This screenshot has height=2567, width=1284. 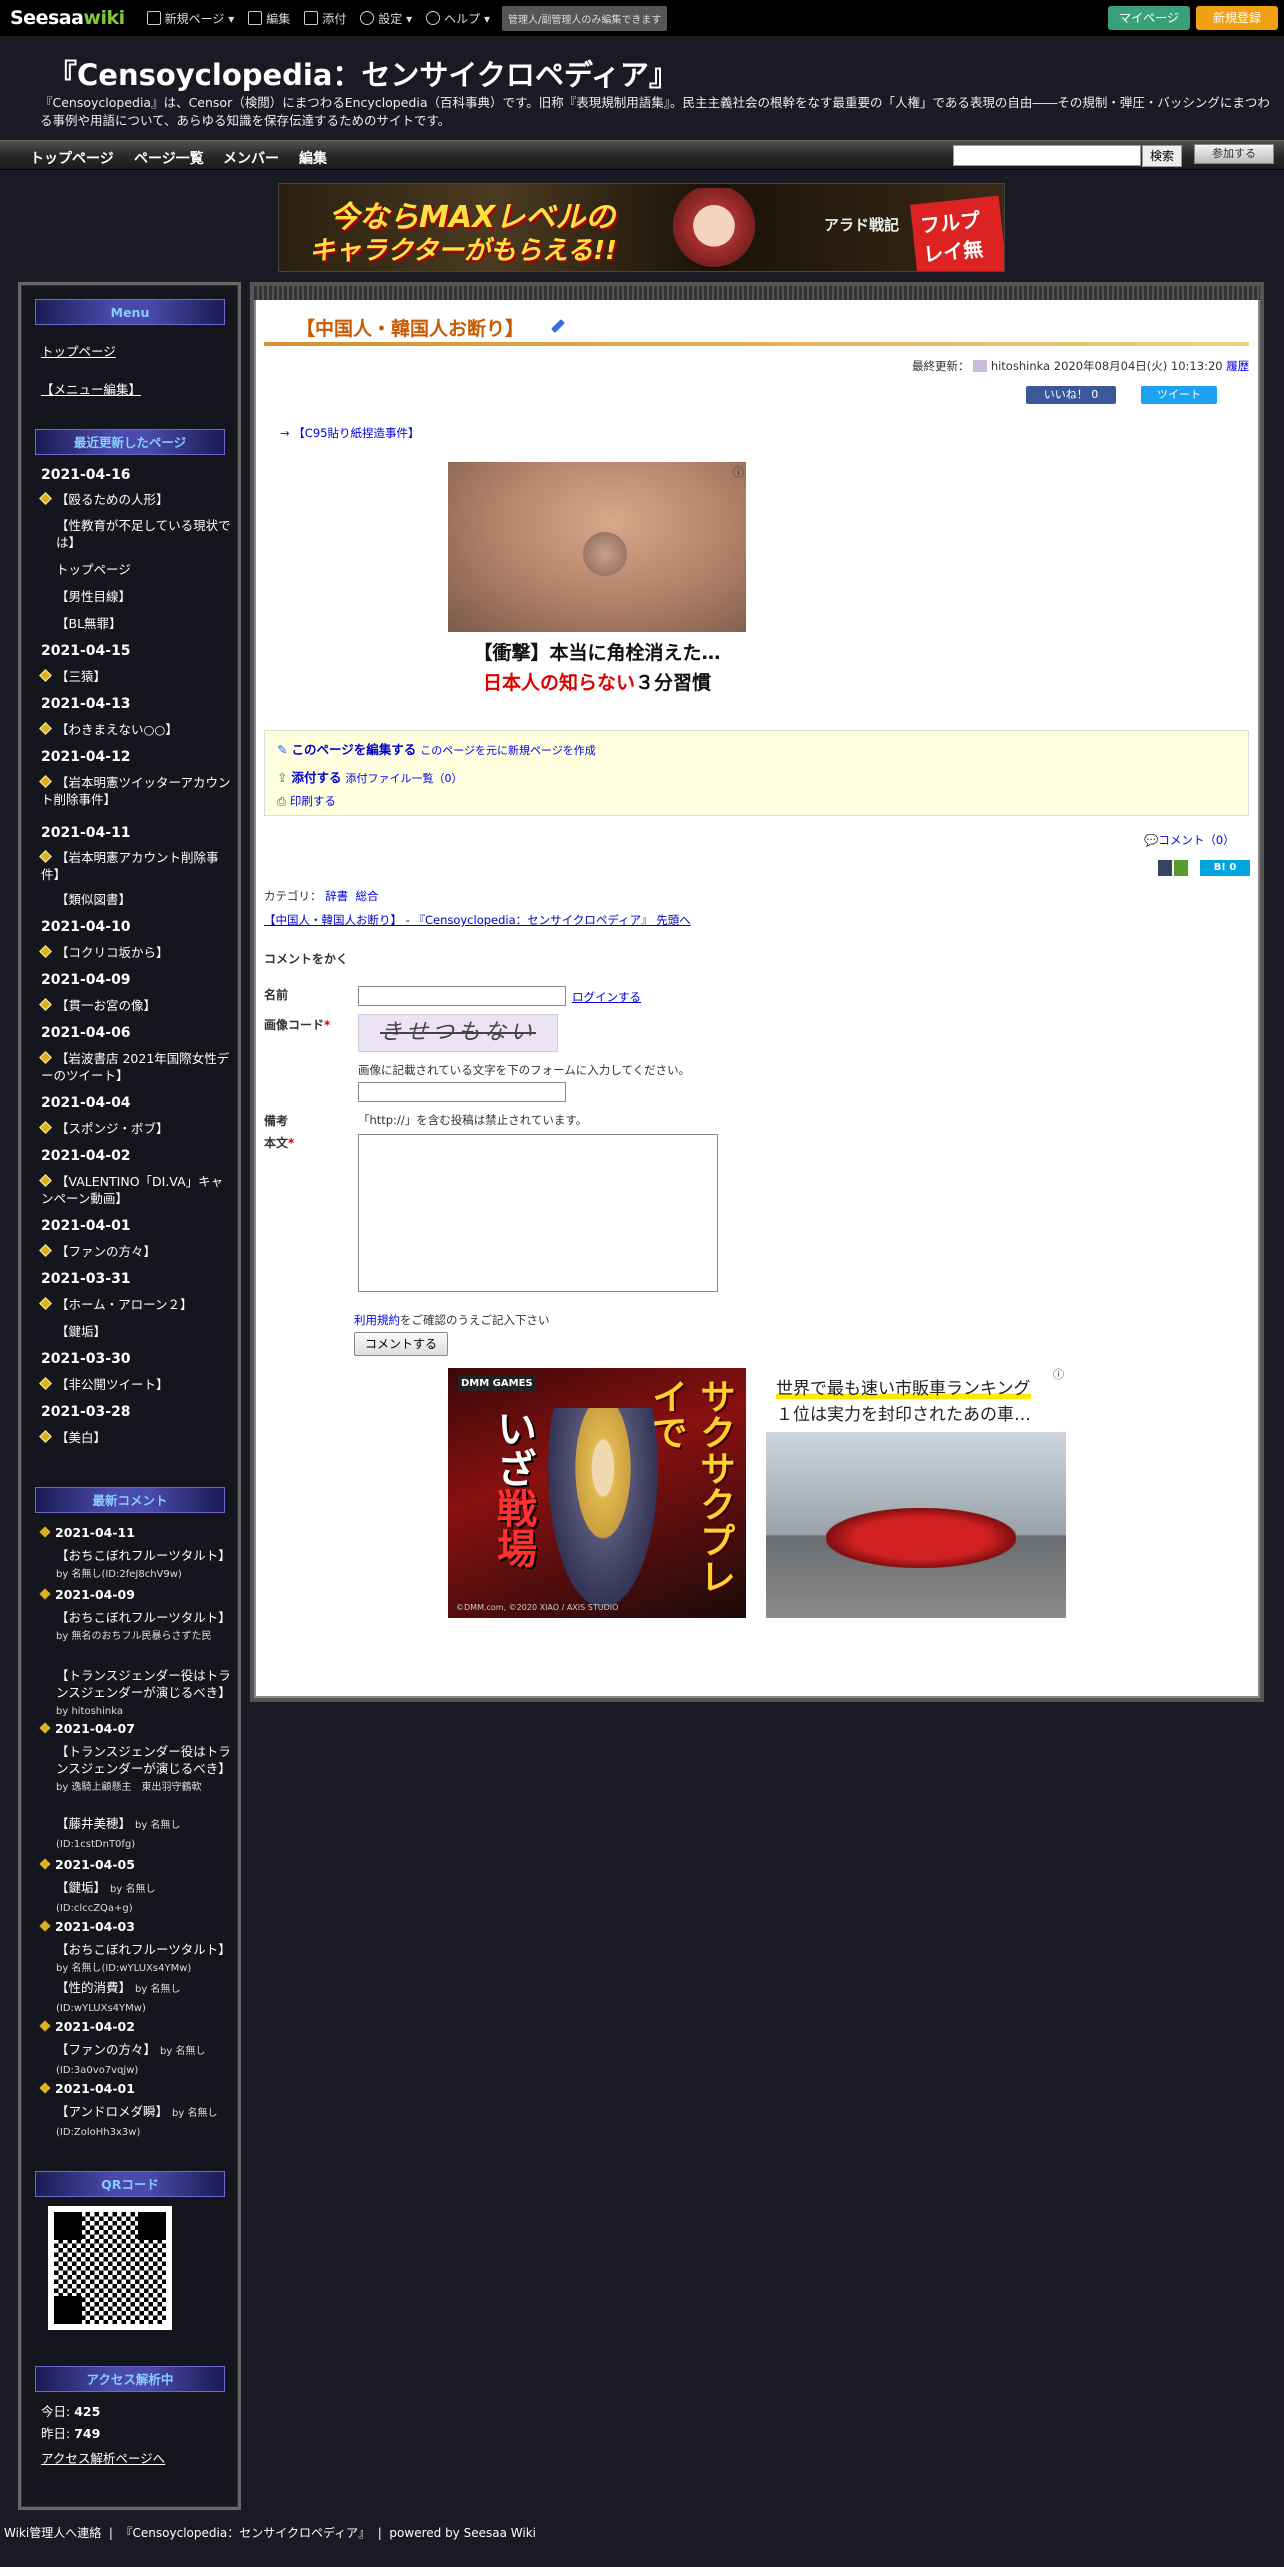 What do you see at coordinates (136, 1331) in the screenshot?
I see `recent-item: 【鍵垢】` at bounding box center [136, 1331].